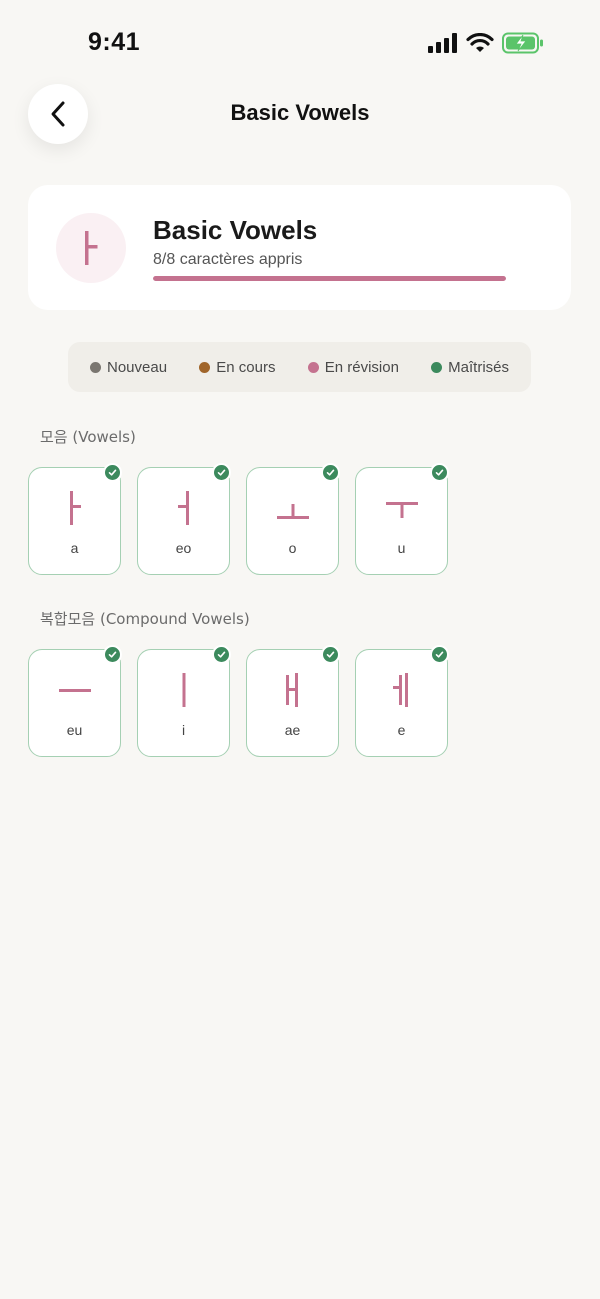  I want to click on character-romanization: u, so click(401, 548).